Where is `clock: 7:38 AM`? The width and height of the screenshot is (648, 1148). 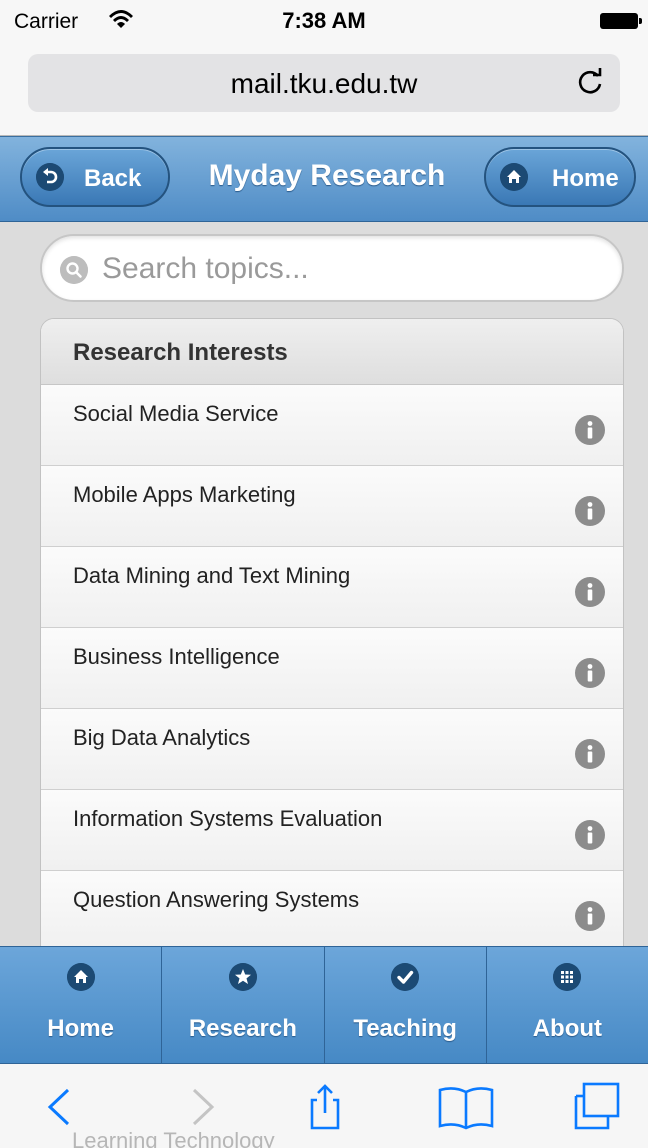
clock: 7:38 AM is located at coordinates (324, 20).